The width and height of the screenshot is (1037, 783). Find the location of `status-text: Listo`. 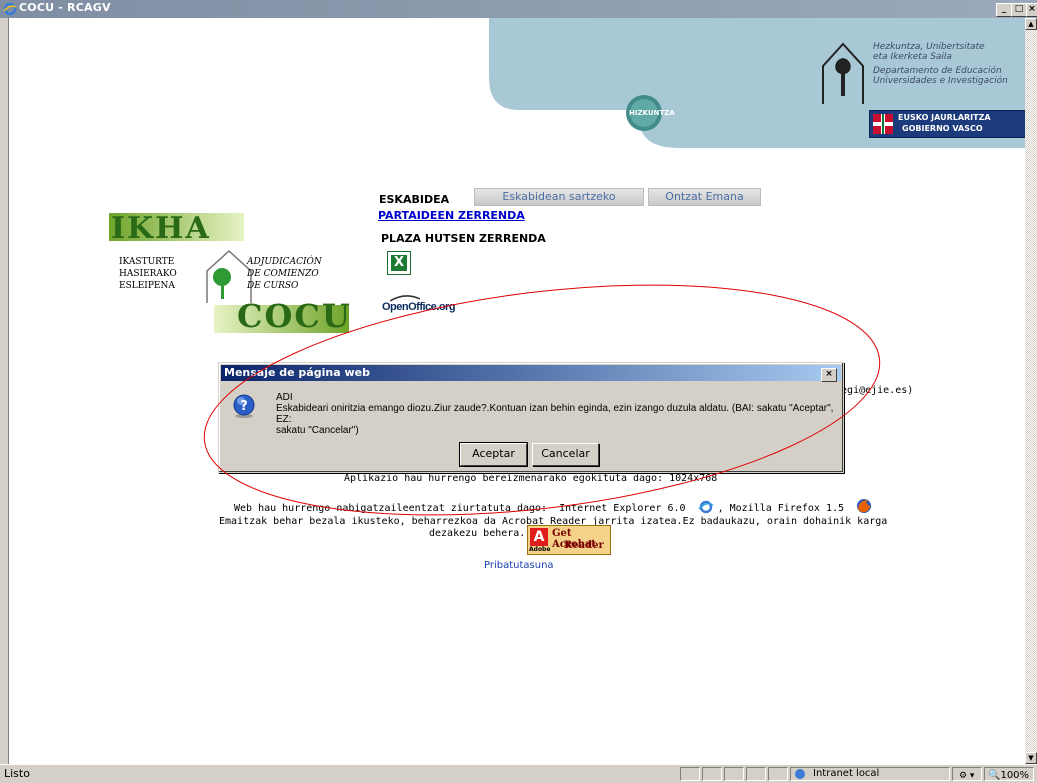

status-text: Listo is located at coordinates (17, 773).